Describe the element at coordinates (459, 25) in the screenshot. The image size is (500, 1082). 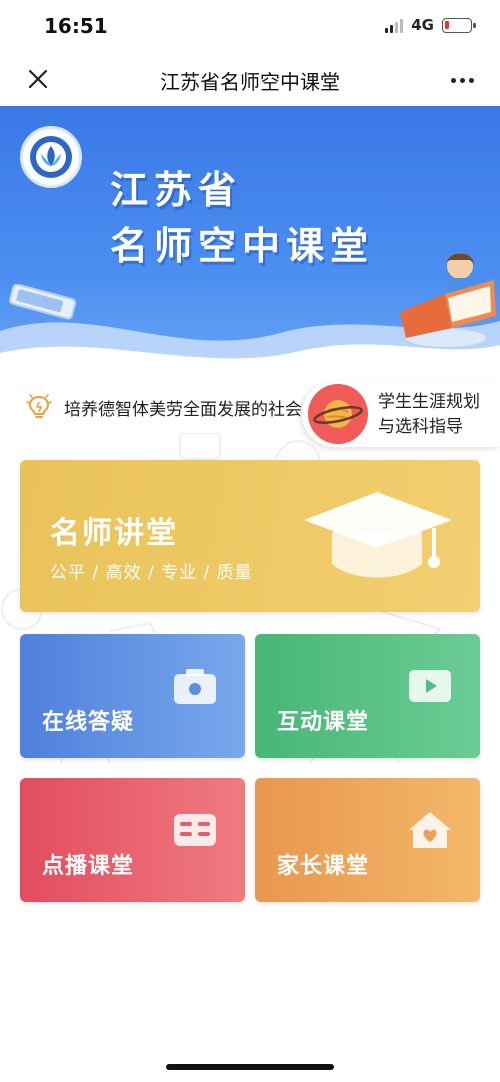
I see `battery-icon` at that location.